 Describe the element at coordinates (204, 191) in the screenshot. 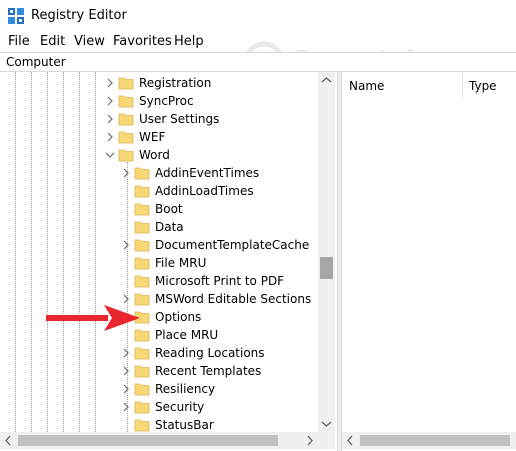

I see `tree-item-label: AddinLoadTimes` at that location.